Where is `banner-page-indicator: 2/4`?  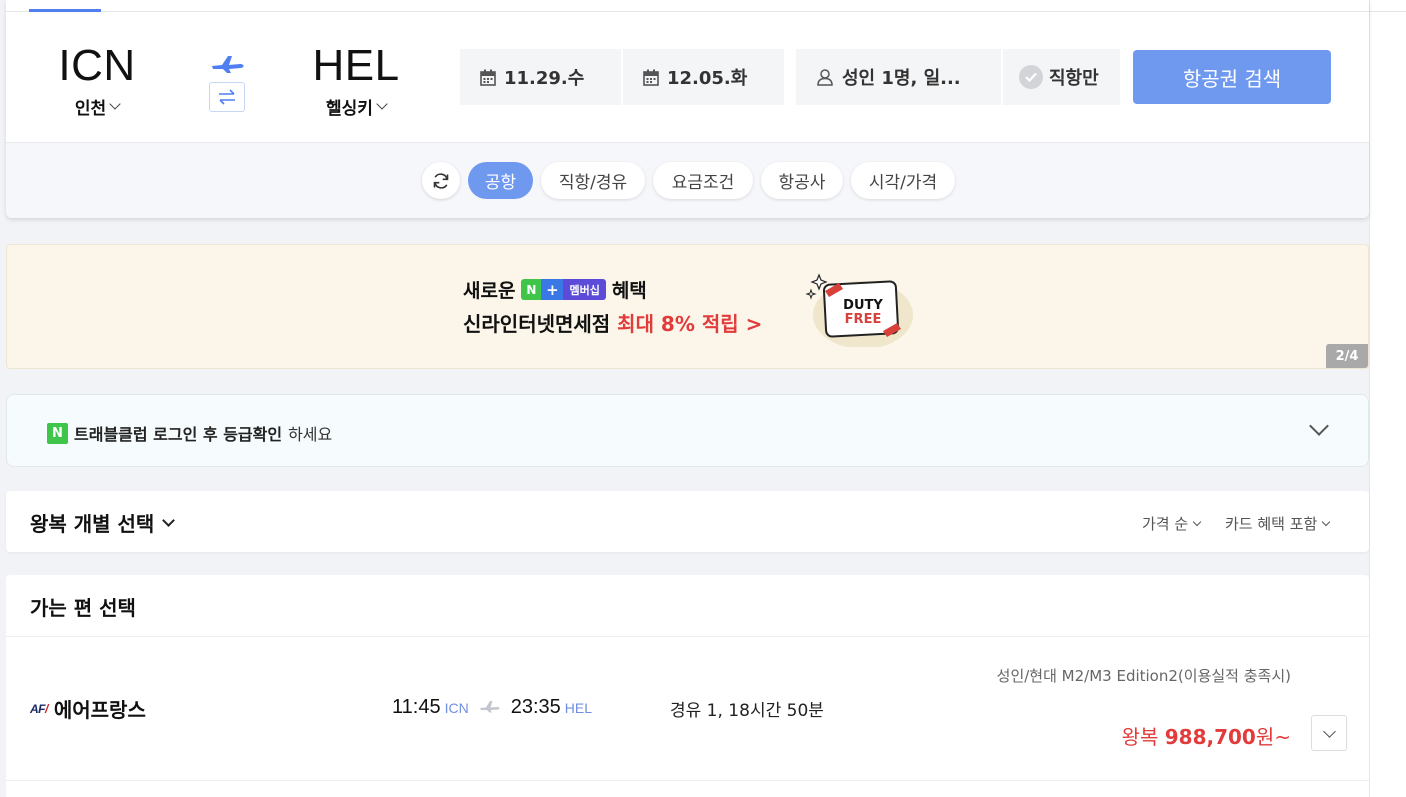 banner-page-indicator: 2/4 is located at coordinates (1347, 356).